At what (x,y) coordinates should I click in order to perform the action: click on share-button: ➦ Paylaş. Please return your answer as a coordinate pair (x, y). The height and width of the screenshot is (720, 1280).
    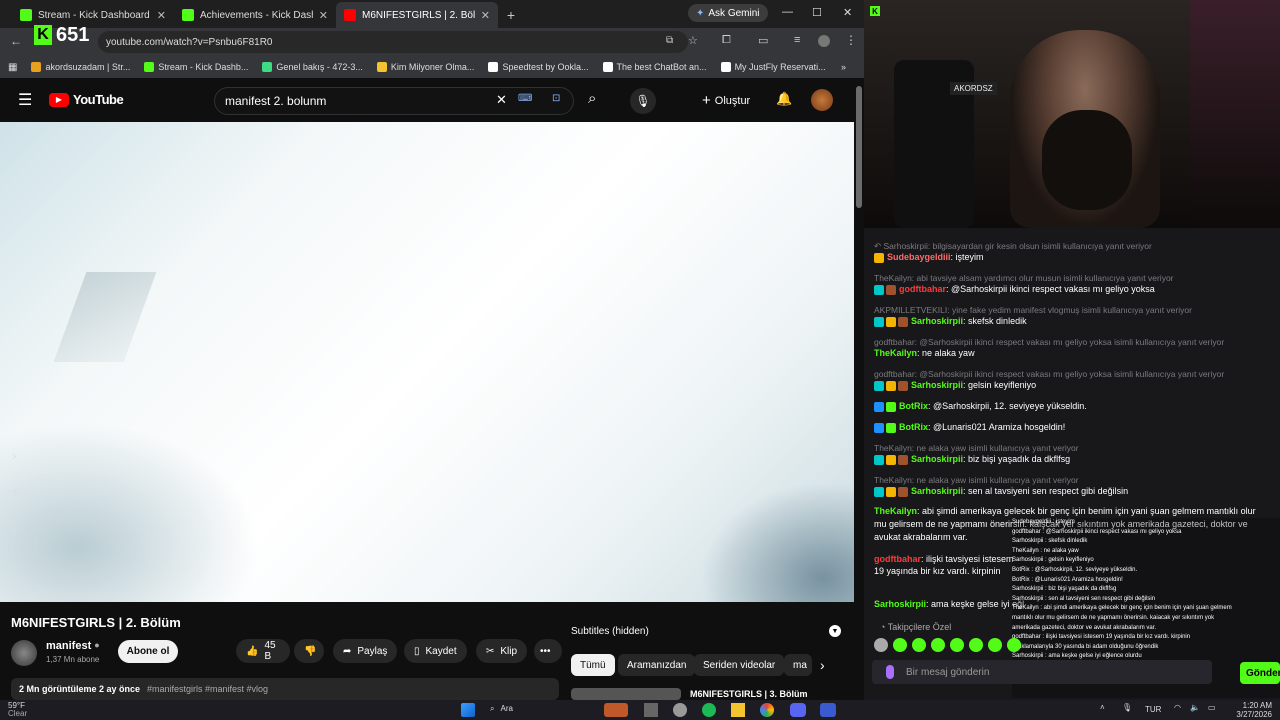
    Looking at the image, I should click on (365, 651).